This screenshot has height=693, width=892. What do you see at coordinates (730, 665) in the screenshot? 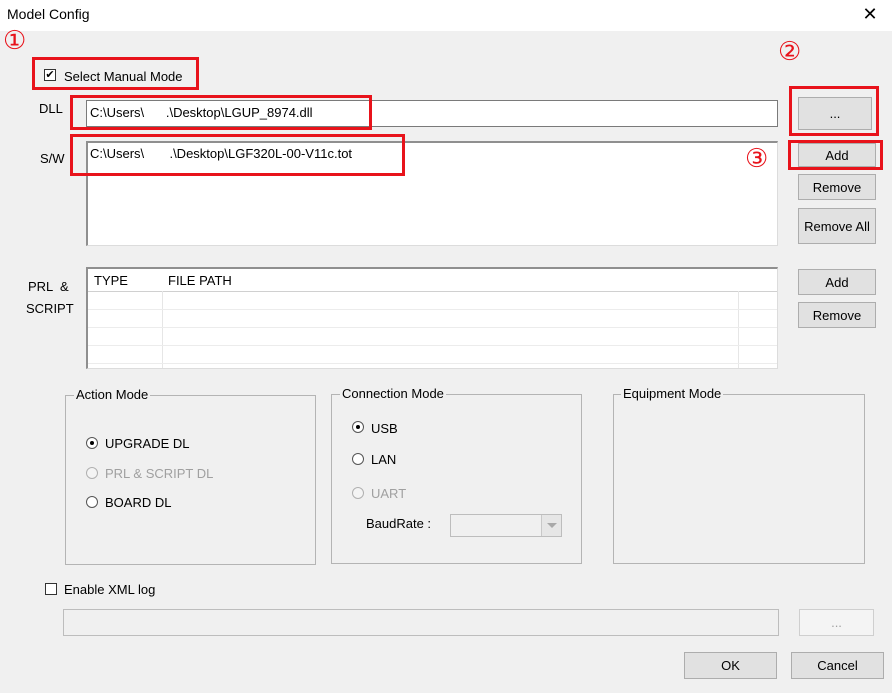
I see `ok-button: OK` at bounding box center [730, 665].